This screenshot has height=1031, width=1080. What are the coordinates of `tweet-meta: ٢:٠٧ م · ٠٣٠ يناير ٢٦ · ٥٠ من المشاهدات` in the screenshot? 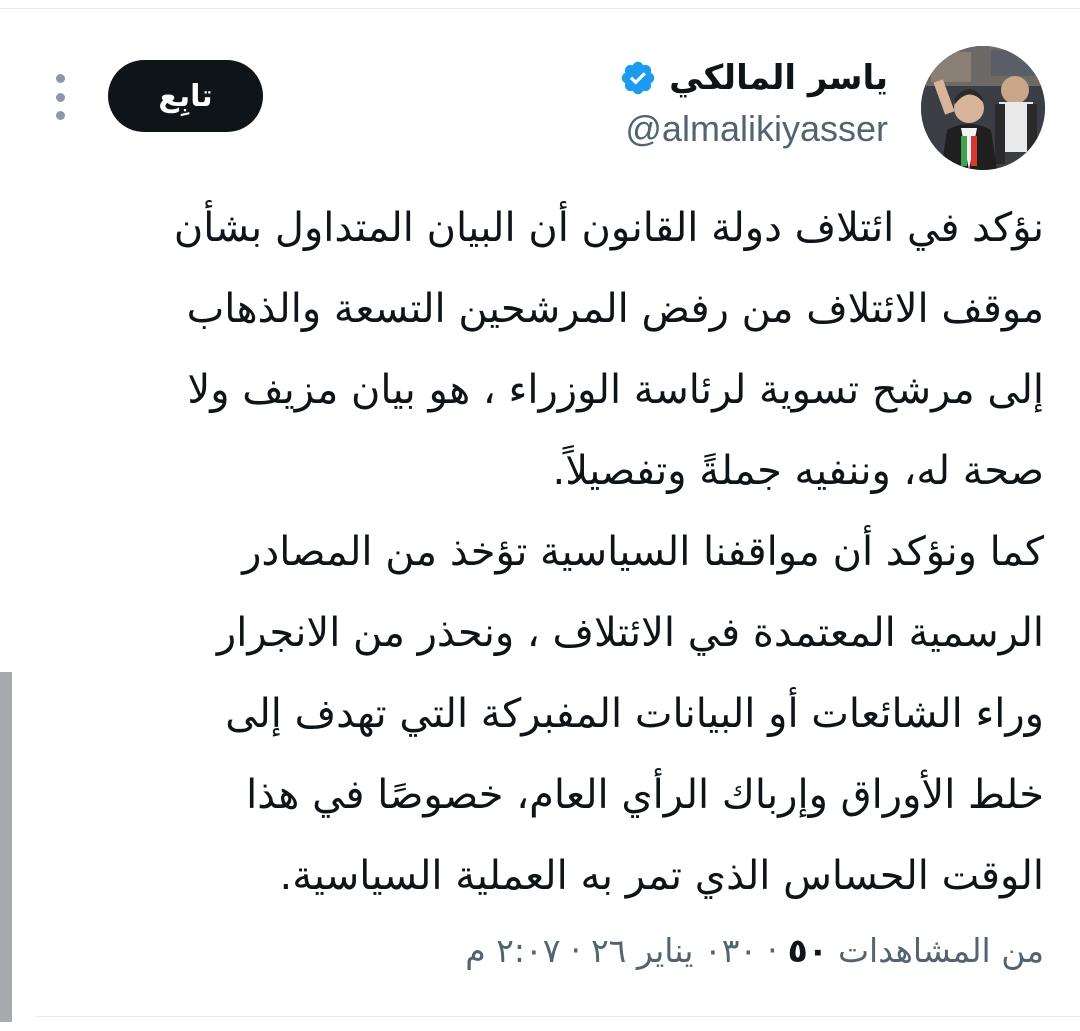 It's located at (754, 950).